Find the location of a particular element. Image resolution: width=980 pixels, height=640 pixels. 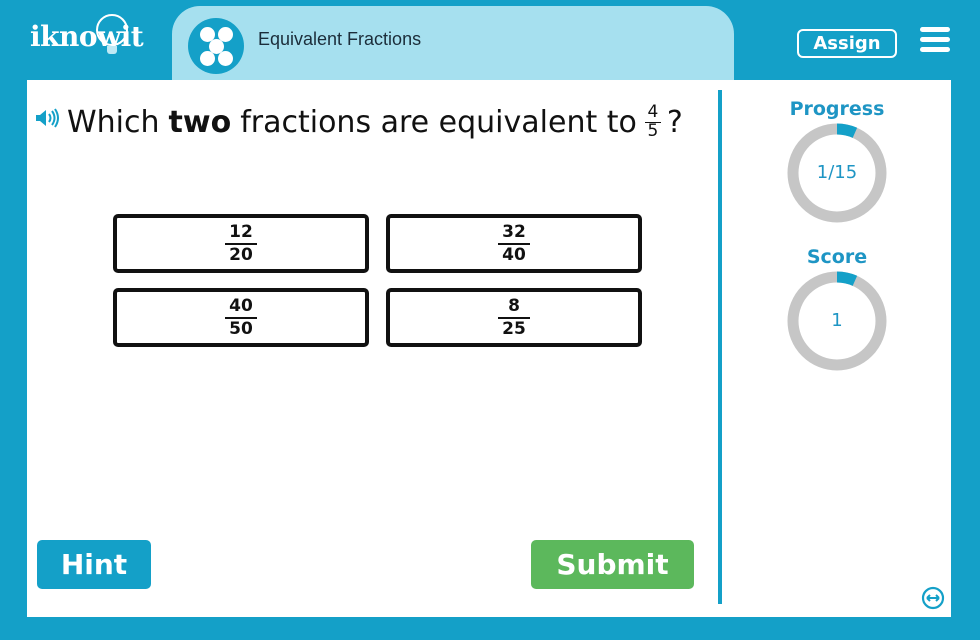

choice-1: 12 20 is located at coordinates (241, 243).